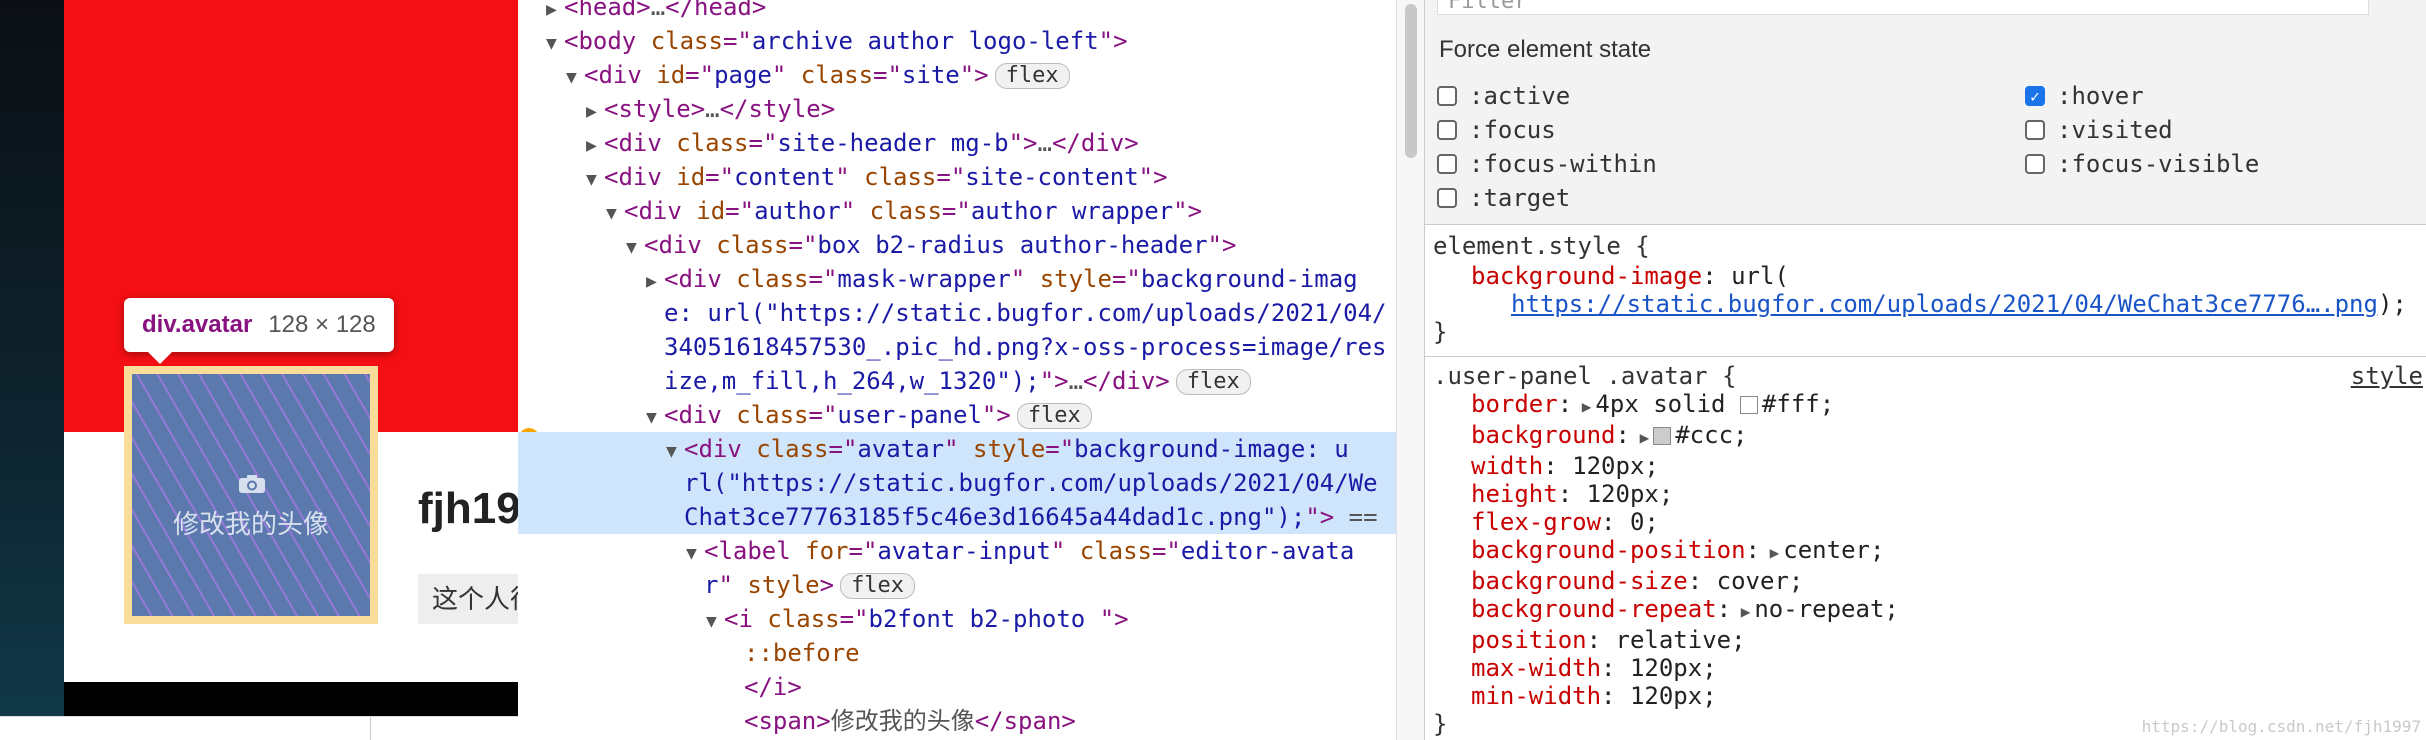  I want to click on css-declaration: flex-grow: 0;, so click(1925, 522).